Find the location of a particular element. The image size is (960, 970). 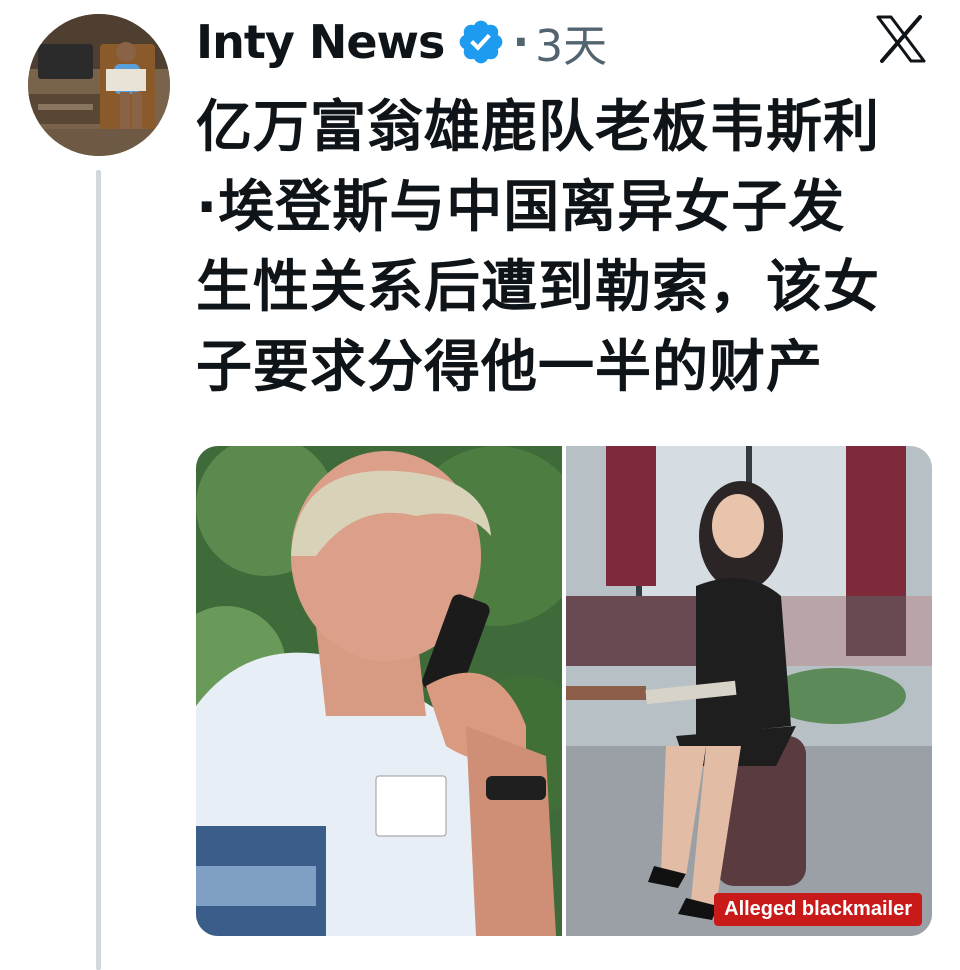

avatar is located at coordinates (99, 85).